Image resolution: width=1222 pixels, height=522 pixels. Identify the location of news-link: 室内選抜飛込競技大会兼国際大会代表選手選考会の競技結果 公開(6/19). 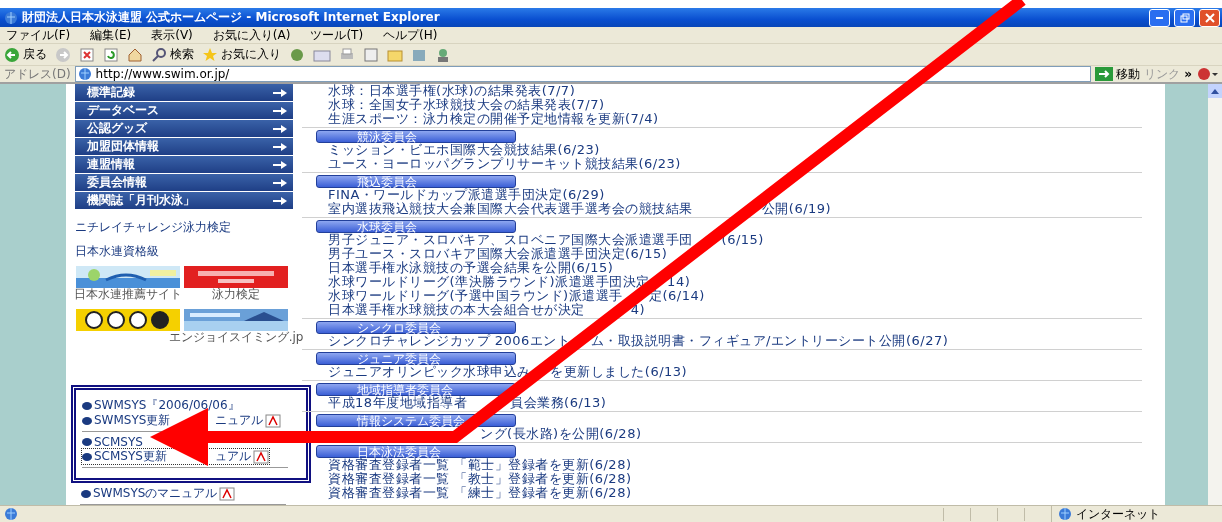
(580, 209).